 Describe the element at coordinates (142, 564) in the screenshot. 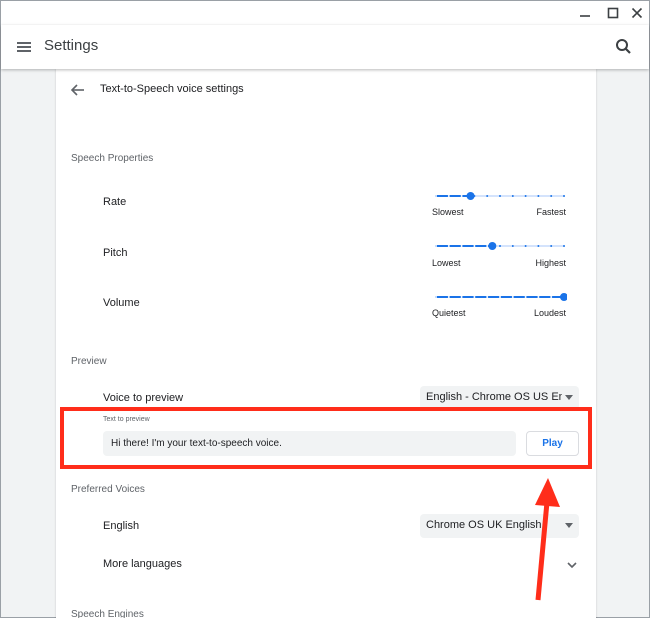

I see `more-languages-label: More languages` at that location.